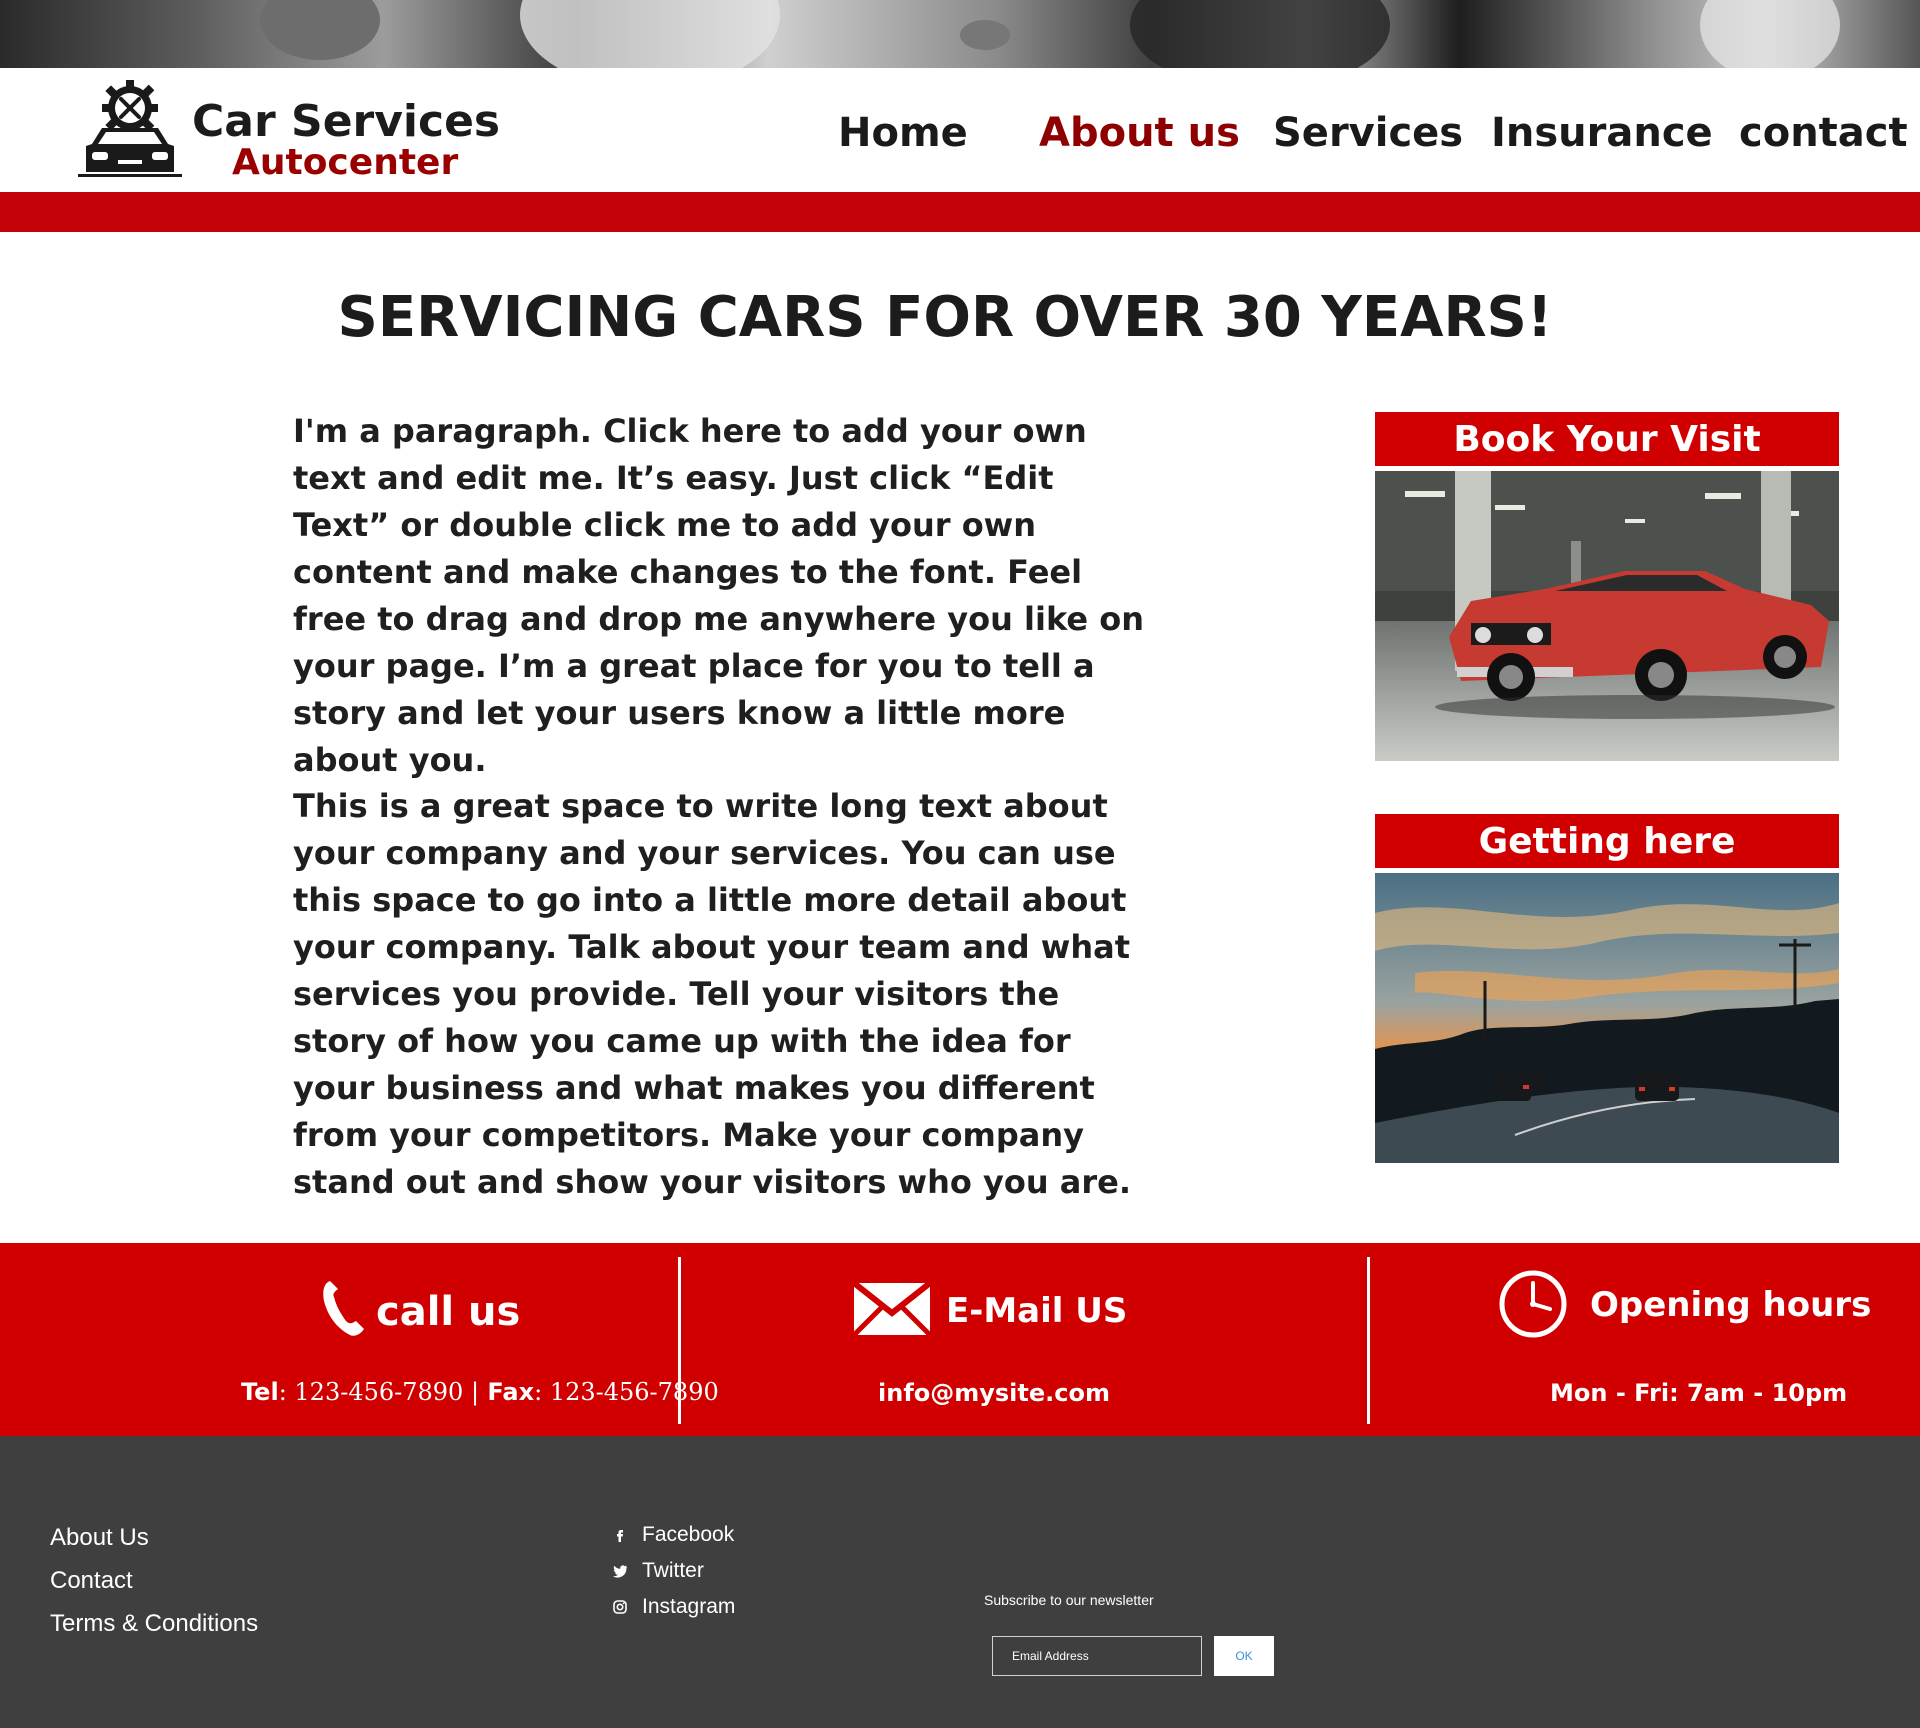 The width and height of the screenshot is (1920, 1728). Describe the element at coordinates (620, 1571) in the screenshot. I see `twitter-icon` at that location.